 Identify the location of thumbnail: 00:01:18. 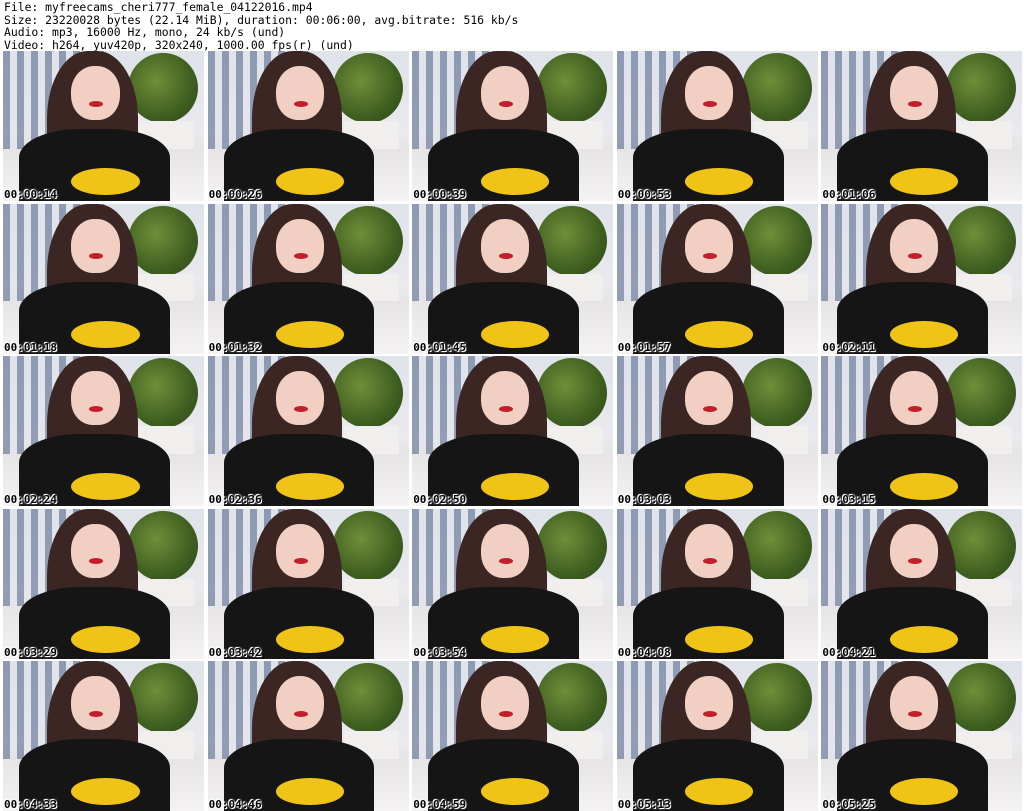
(103, 278).